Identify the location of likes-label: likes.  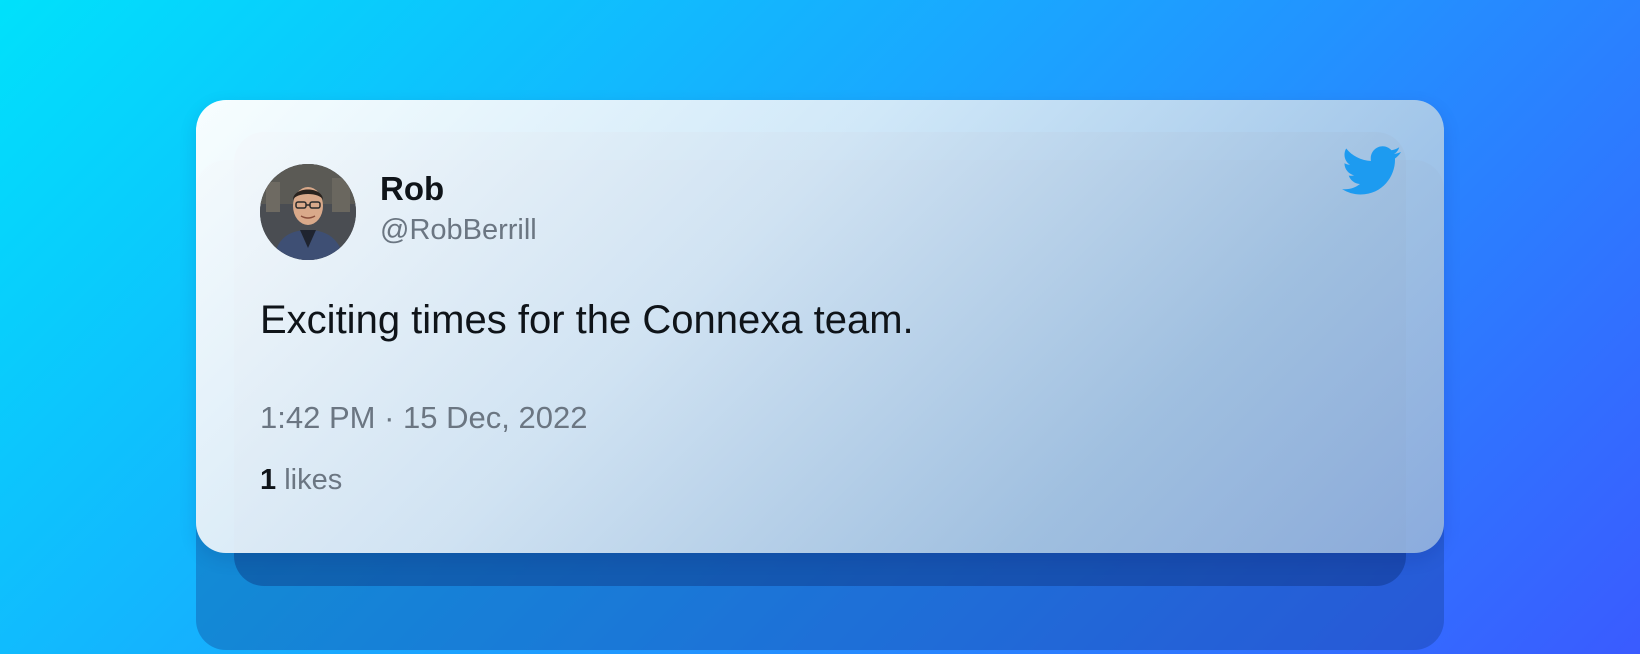
(309, 480).